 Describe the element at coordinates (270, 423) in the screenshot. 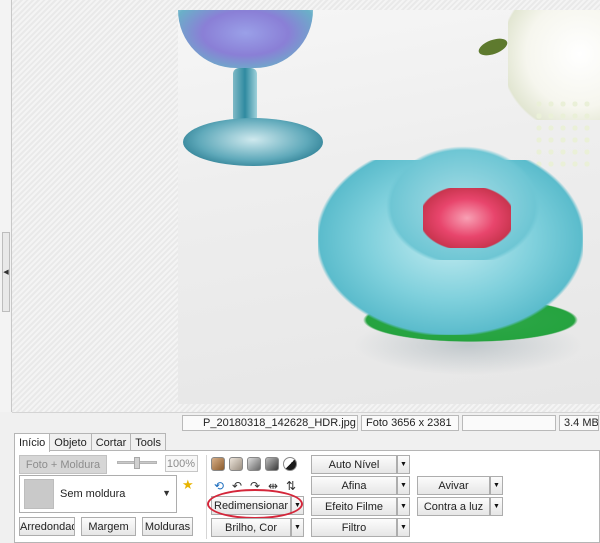

I see `status-filename: P_20180318_142628_HDR.jpg` at that location.